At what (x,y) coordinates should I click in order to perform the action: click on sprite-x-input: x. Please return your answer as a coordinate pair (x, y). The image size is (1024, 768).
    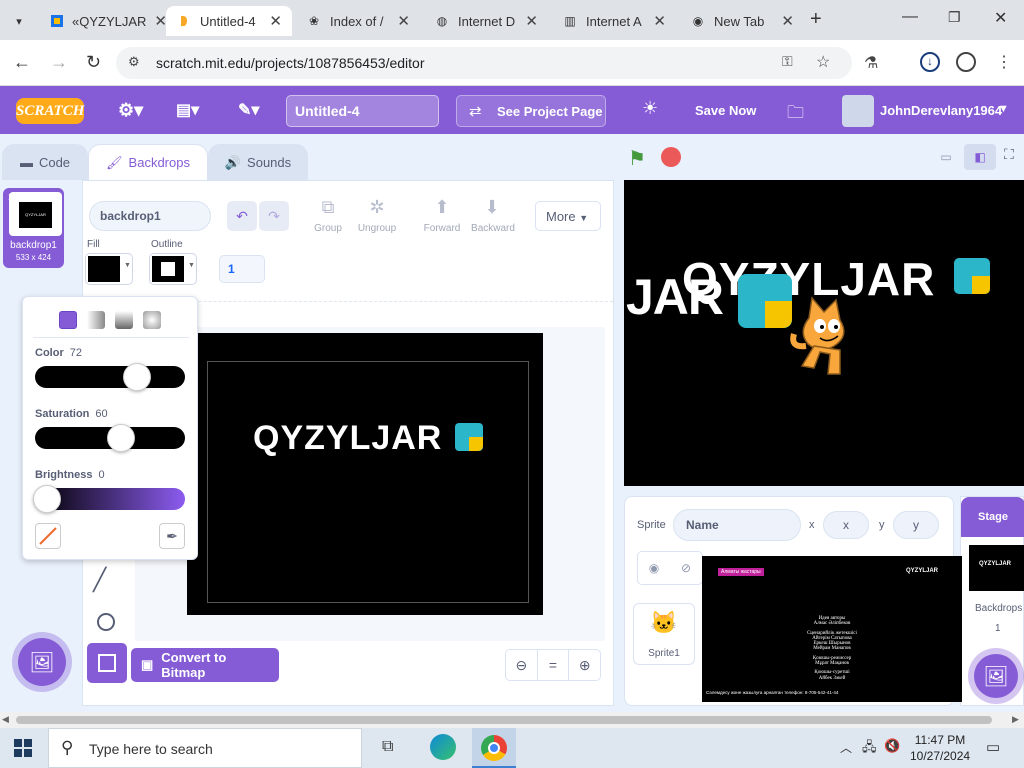
    Looking at the image, I should click on (846, 525).